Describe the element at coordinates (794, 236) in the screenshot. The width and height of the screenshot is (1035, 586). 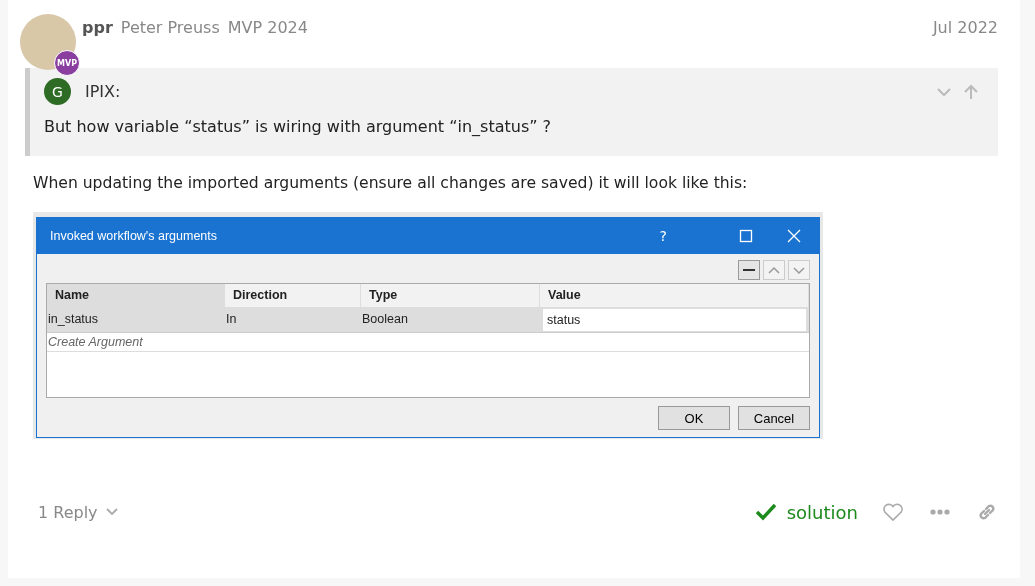
I see `close-icon` at that location.